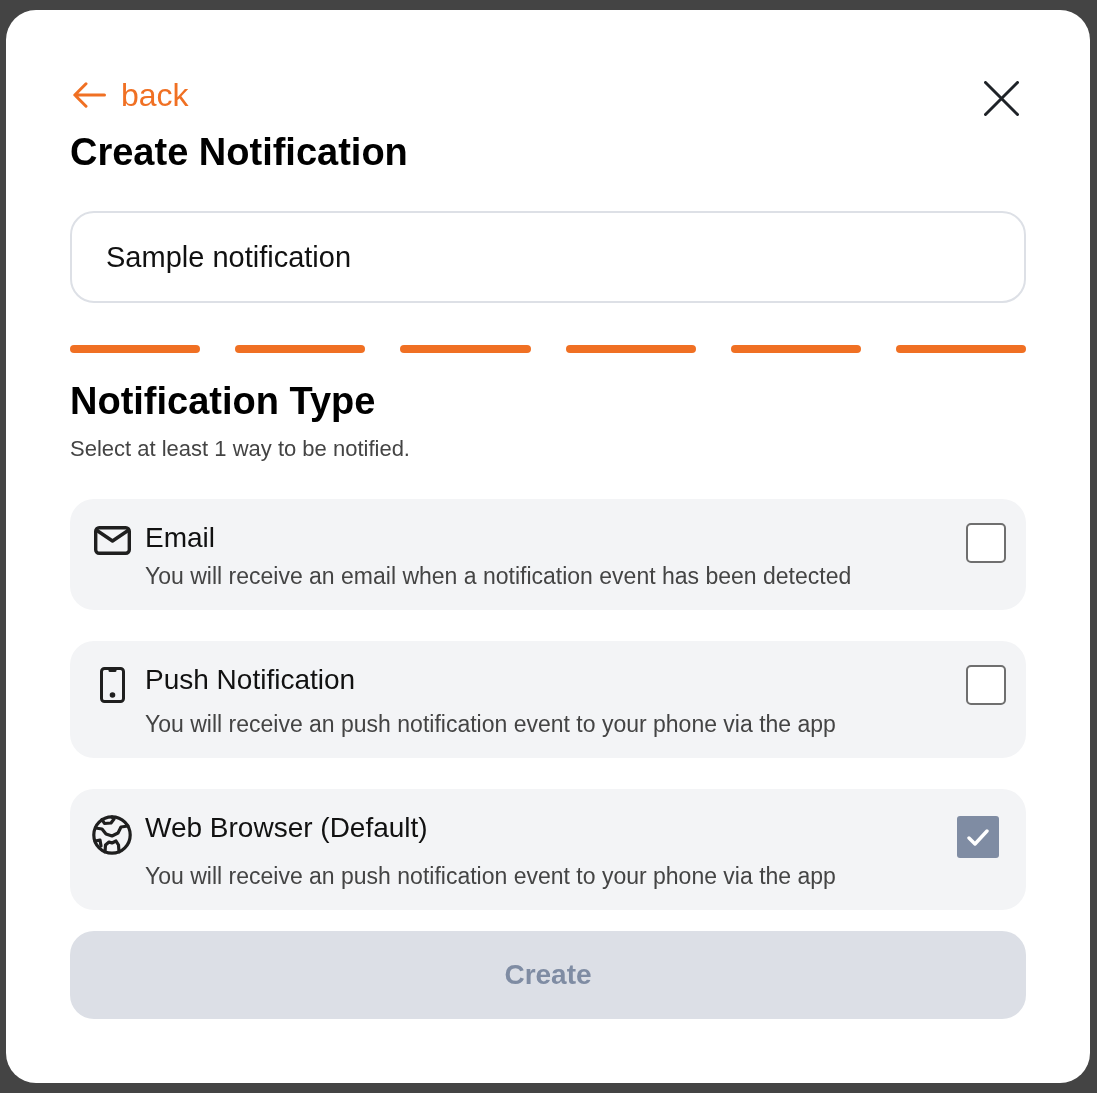 Image resolution: width=1097 pixels, height=1093 pixels. Describe the element at coordinates (548, 849) in the screenshot. I see `notification-option-card: Web Browser (Default) You will receive an push notification event to your phone via the app` at that location.